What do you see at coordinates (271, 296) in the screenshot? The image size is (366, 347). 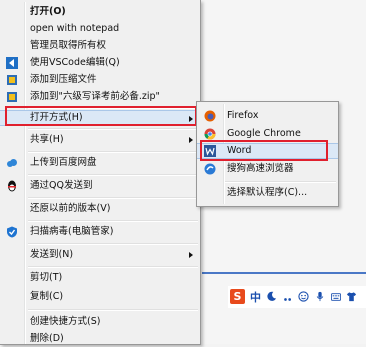 I see `moon-icon` at bounding box center [271, 296].